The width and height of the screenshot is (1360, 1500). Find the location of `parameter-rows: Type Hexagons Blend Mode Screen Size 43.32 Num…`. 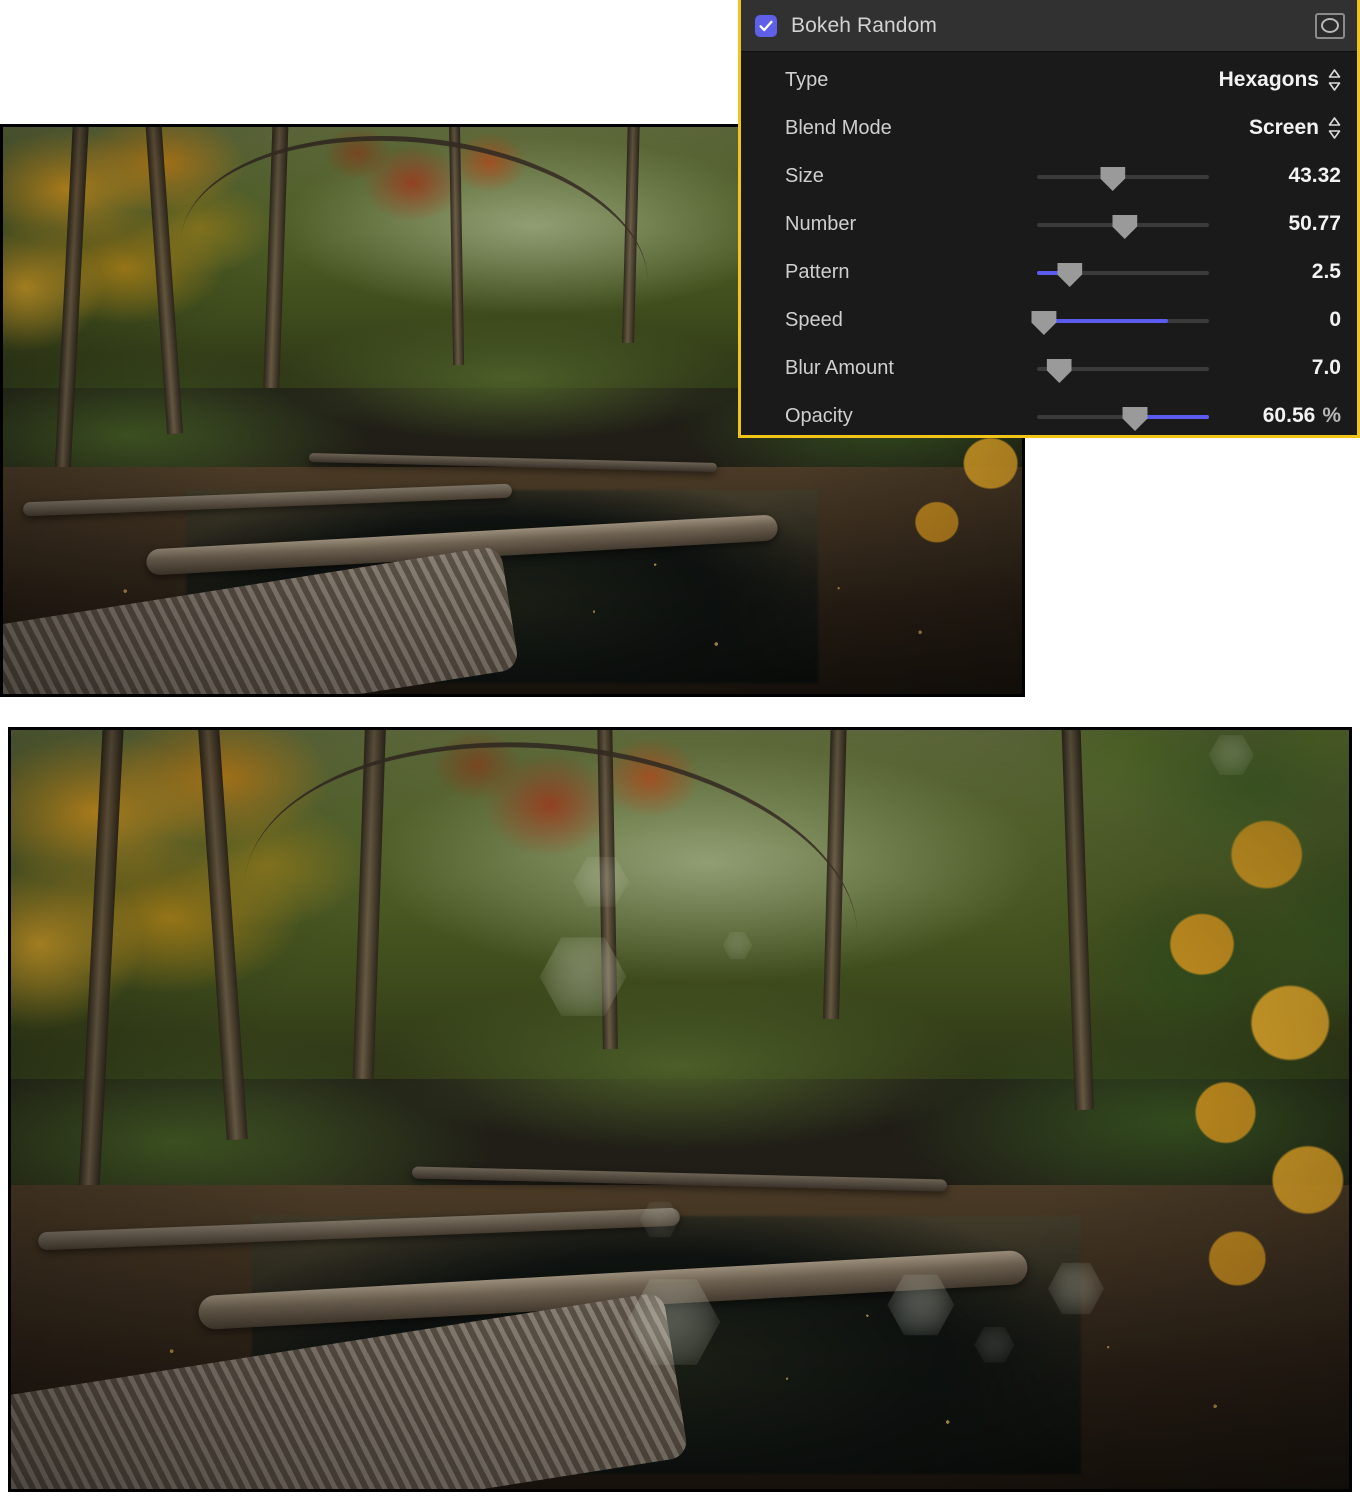

parameter-rows: Type Hexagons Blend Mode Screen Size 43.32 Num… is located at coordinates (1049, 243).